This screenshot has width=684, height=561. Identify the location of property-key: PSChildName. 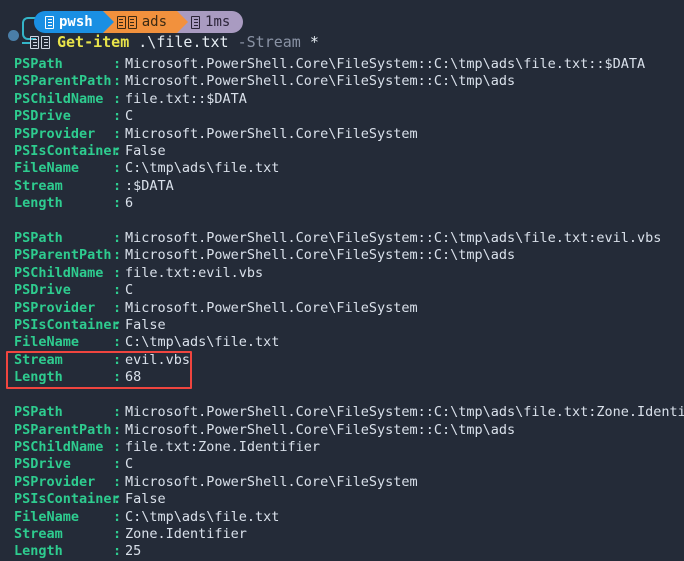
(59, 446).